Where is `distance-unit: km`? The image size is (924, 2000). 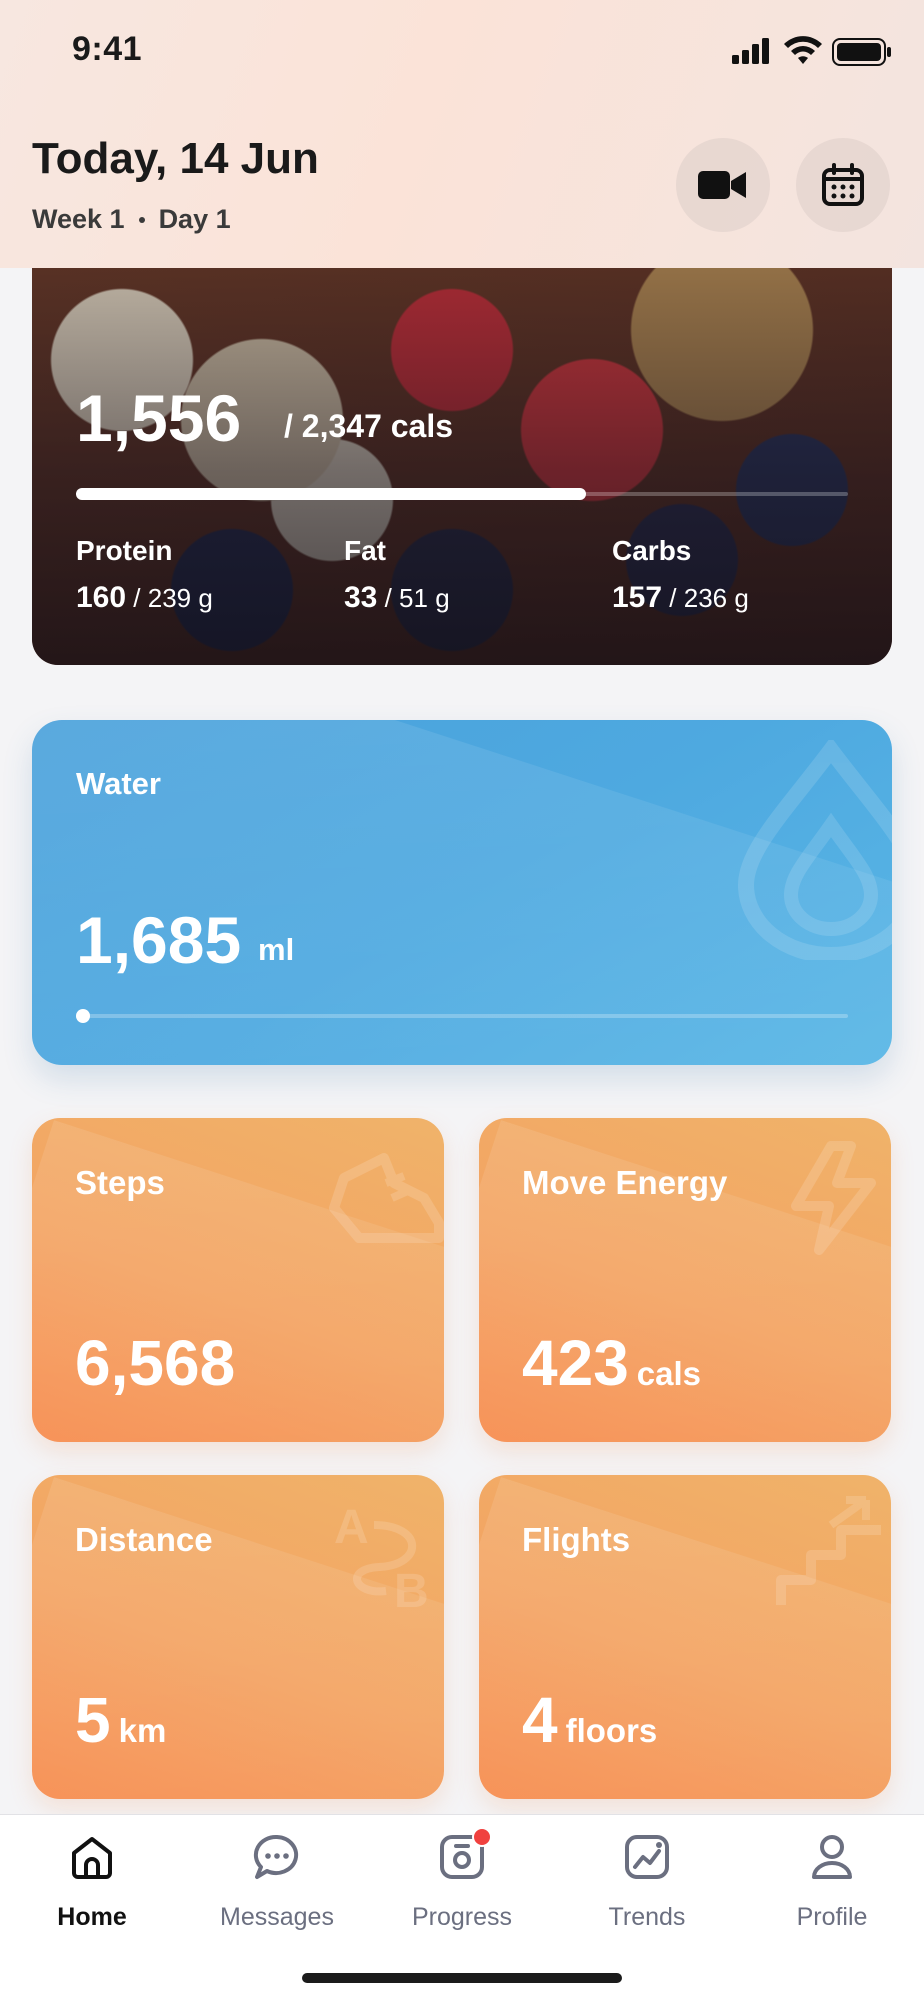 distance-unit: km is located at coordinates (142, 1730).